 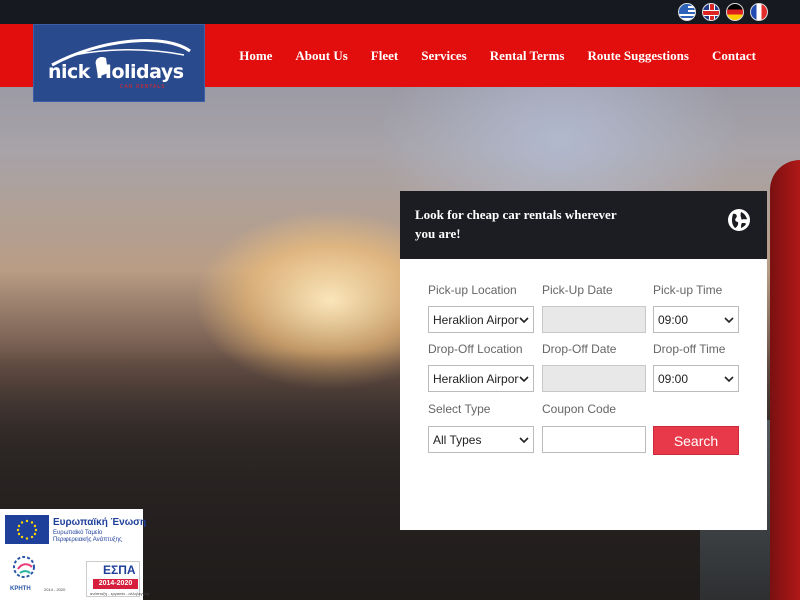 I want to click on kriti-name: ΚΡΗΤΗ, so click(x=20, y=589).